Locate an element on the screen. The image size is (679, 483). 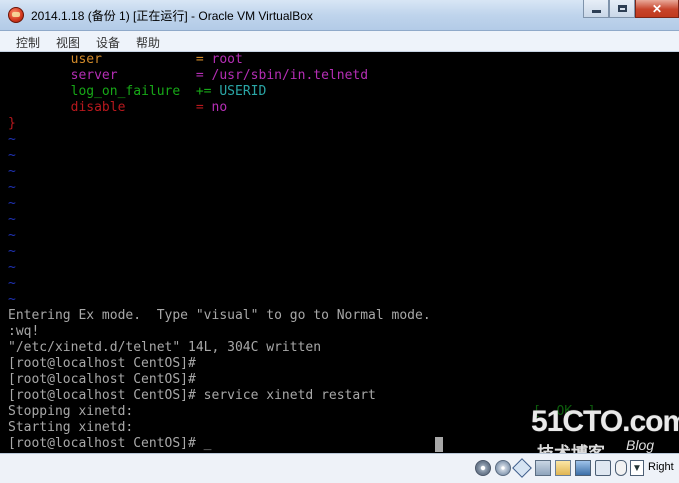
text-cursor is located at coordinates (439, 444).